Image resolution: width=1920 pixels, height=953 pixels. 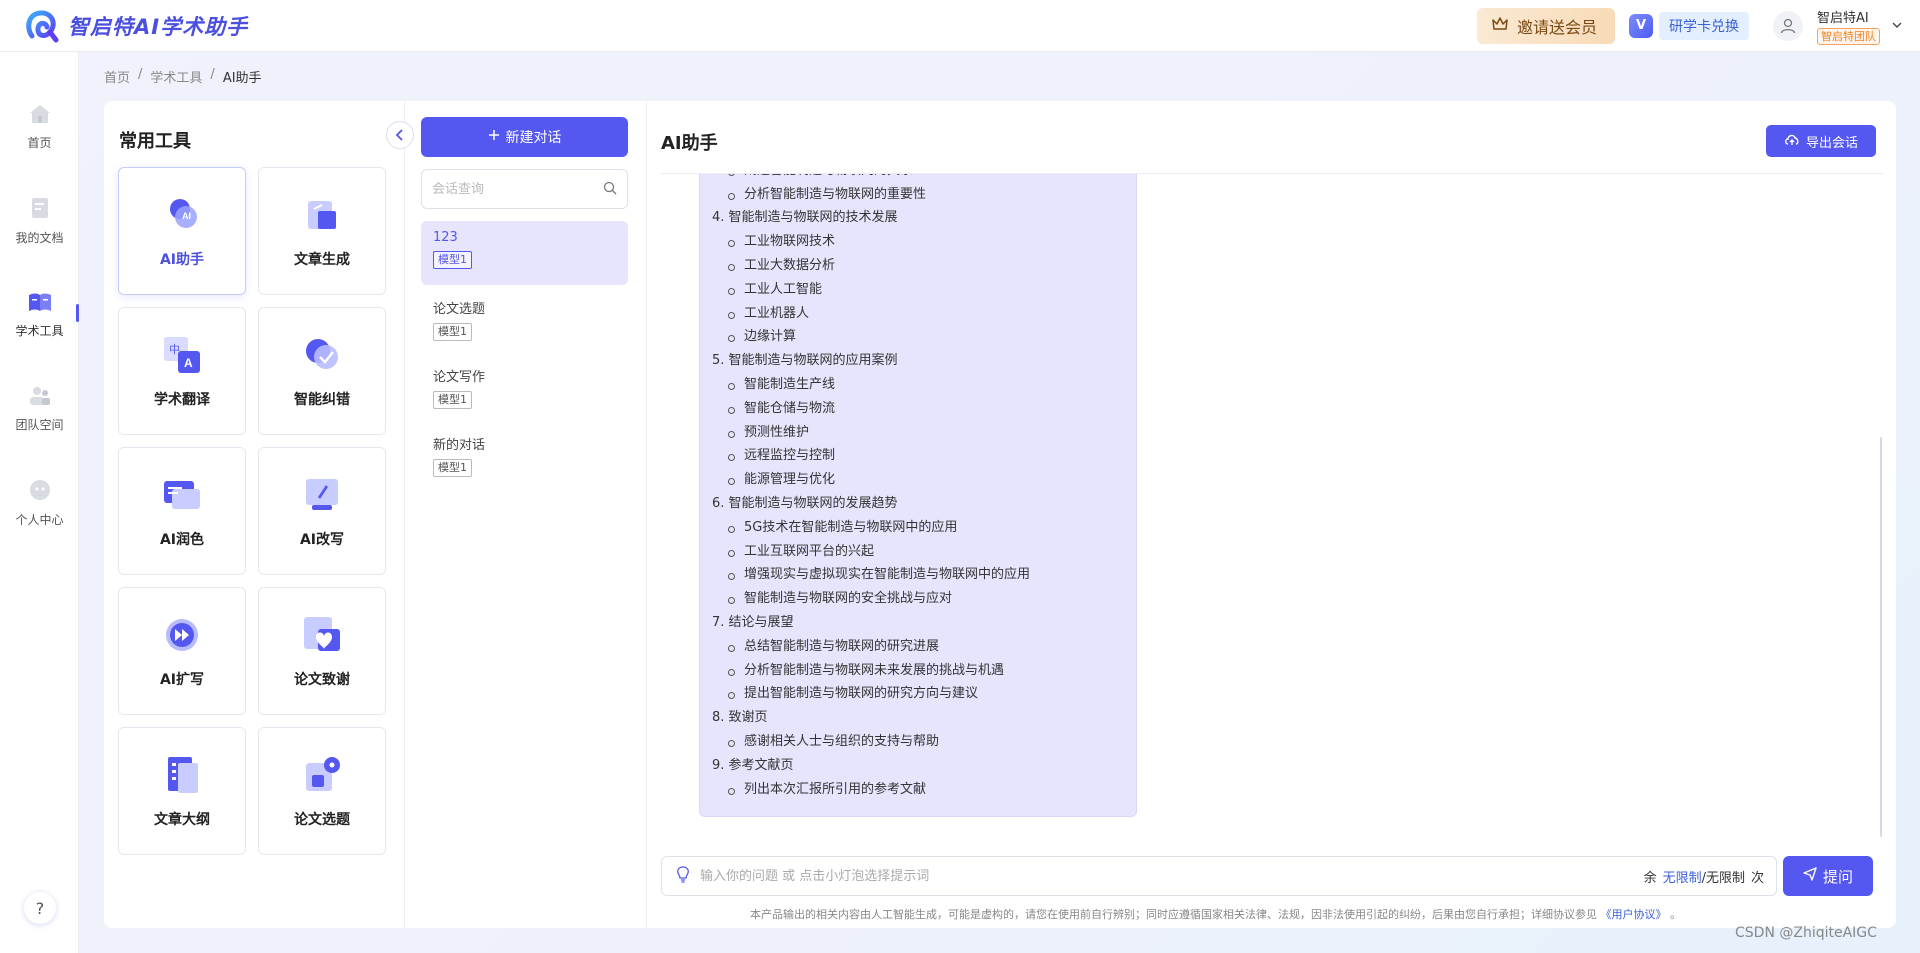 What do you see at coordinates (918, 337) in the screenshot?
I see `outline-subitem: 边缘计算` at bounding box center [918, 337].